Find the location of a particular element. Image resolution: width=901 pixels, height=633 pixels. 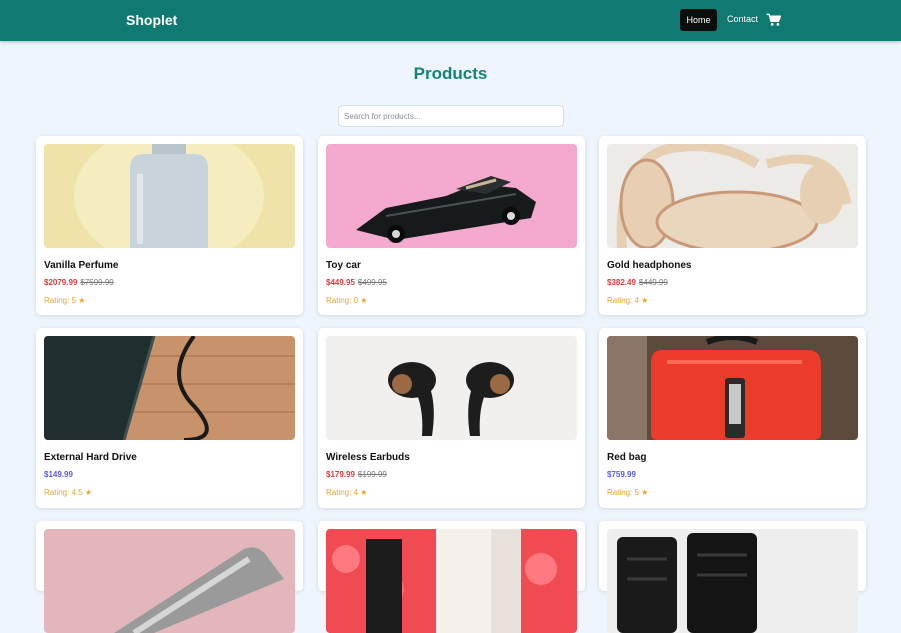

product-price: $449.95 is located at coordinates (340, 282).